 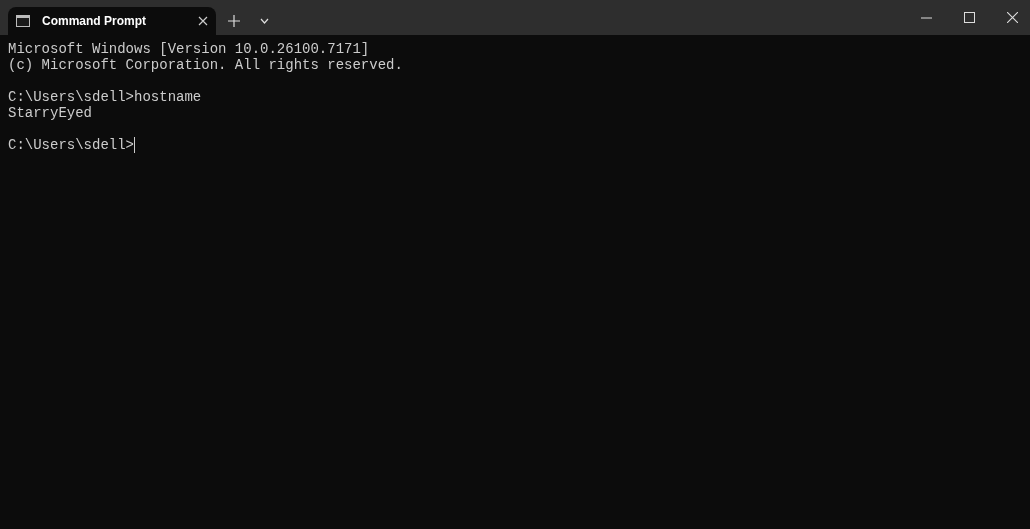 What do you see at coordinates (23, 21) in the screenshot?
I see `terminal-icon` at bounding box center [23, 21].